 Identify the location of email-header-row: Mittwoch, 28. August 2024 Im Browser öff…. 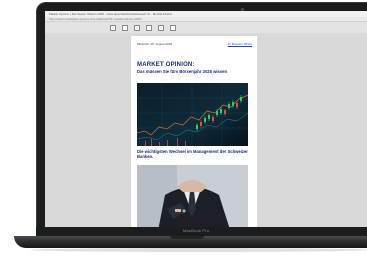
(194, 44).